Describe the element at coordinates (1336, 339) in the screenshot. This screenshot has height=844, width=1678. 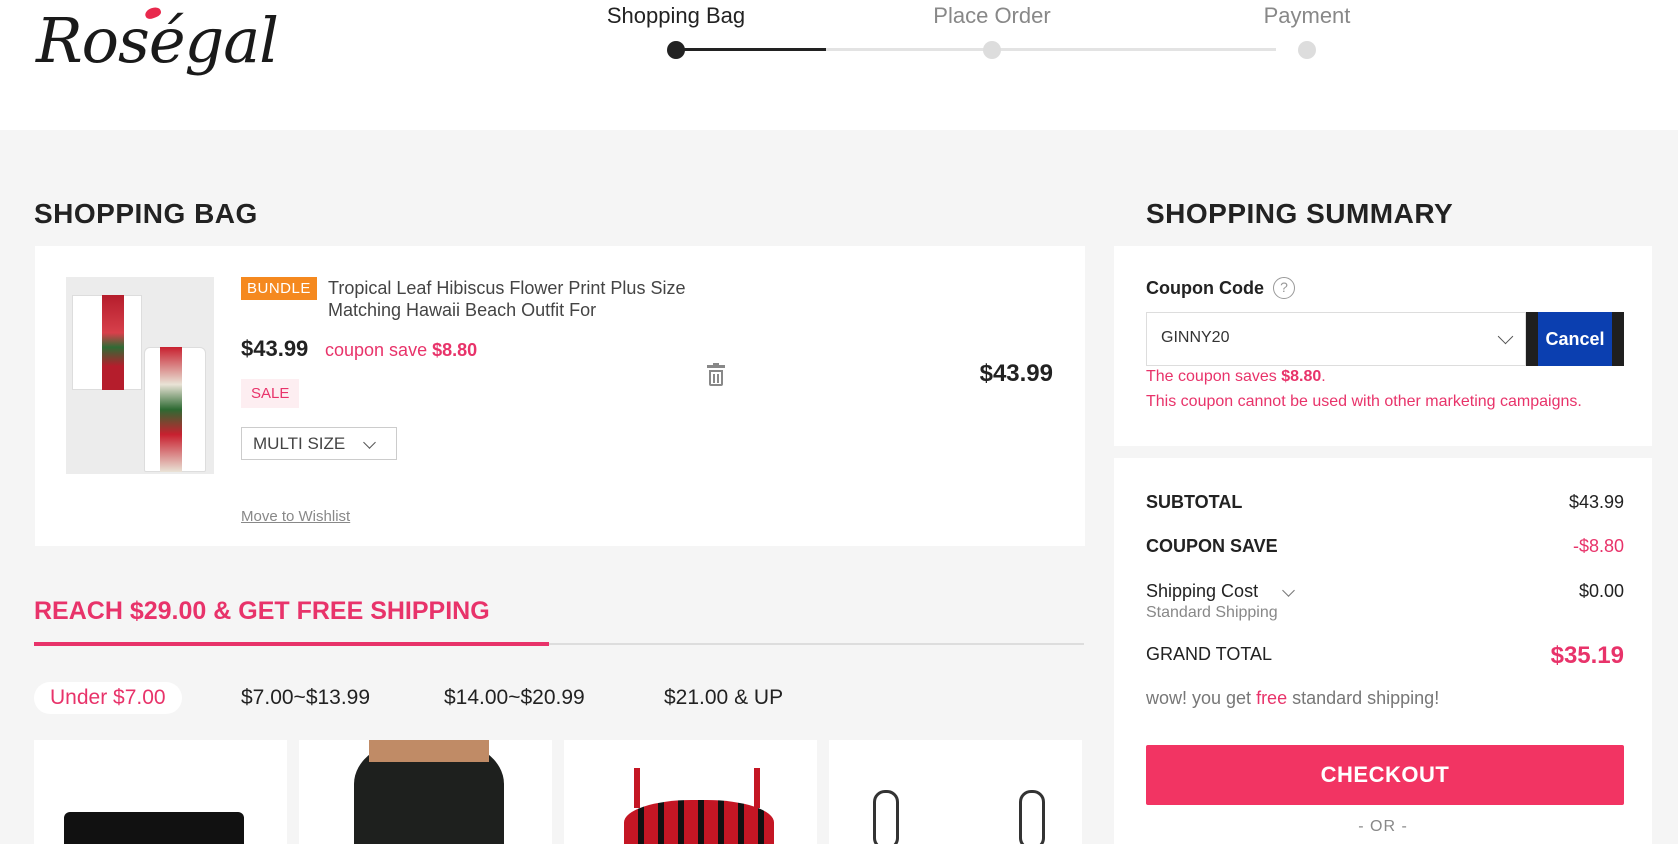
I see `coupon-select: GINNY20` at that location.